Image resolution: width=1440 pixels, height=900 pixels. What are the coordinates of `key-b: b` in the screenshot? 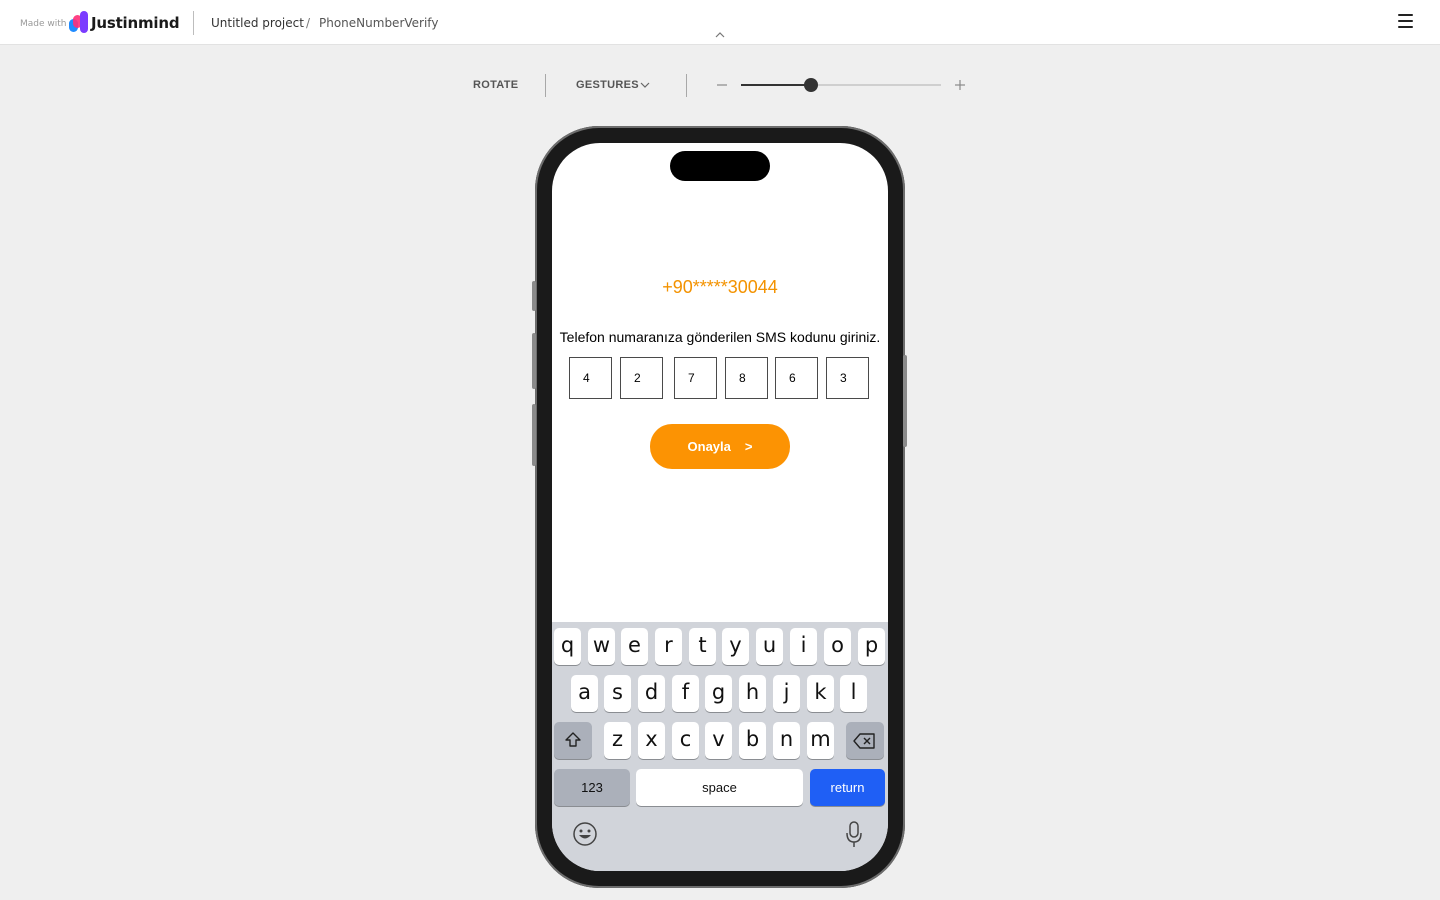 It's located at (752, 740).